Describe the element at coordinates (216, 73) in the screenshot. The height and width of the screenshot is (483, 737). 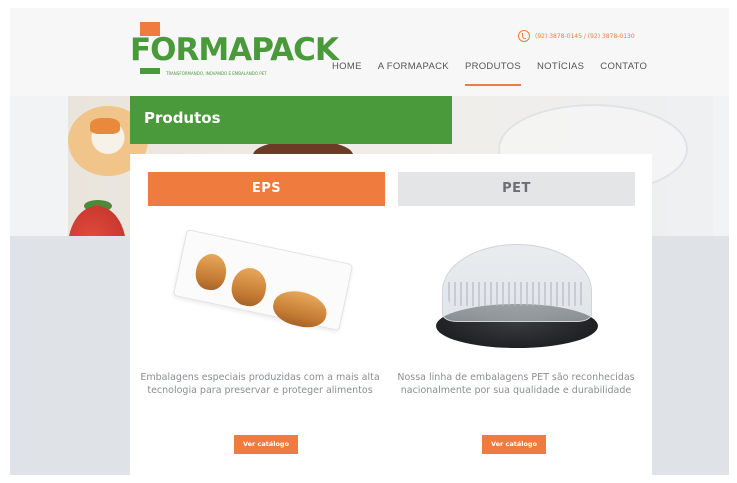
I see `logo-tagline: TRANSFORMANDO, INOVANDO E EMBALANDO PET` at that location.